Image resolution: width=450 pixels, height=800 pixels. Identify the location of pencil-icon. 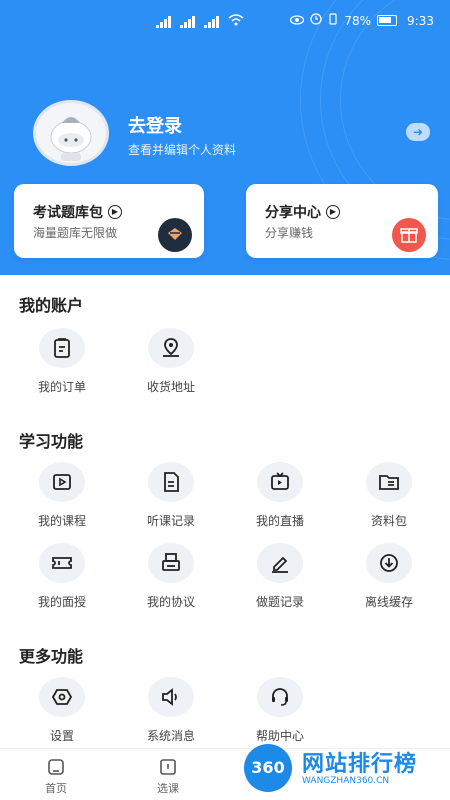
(280, 563).